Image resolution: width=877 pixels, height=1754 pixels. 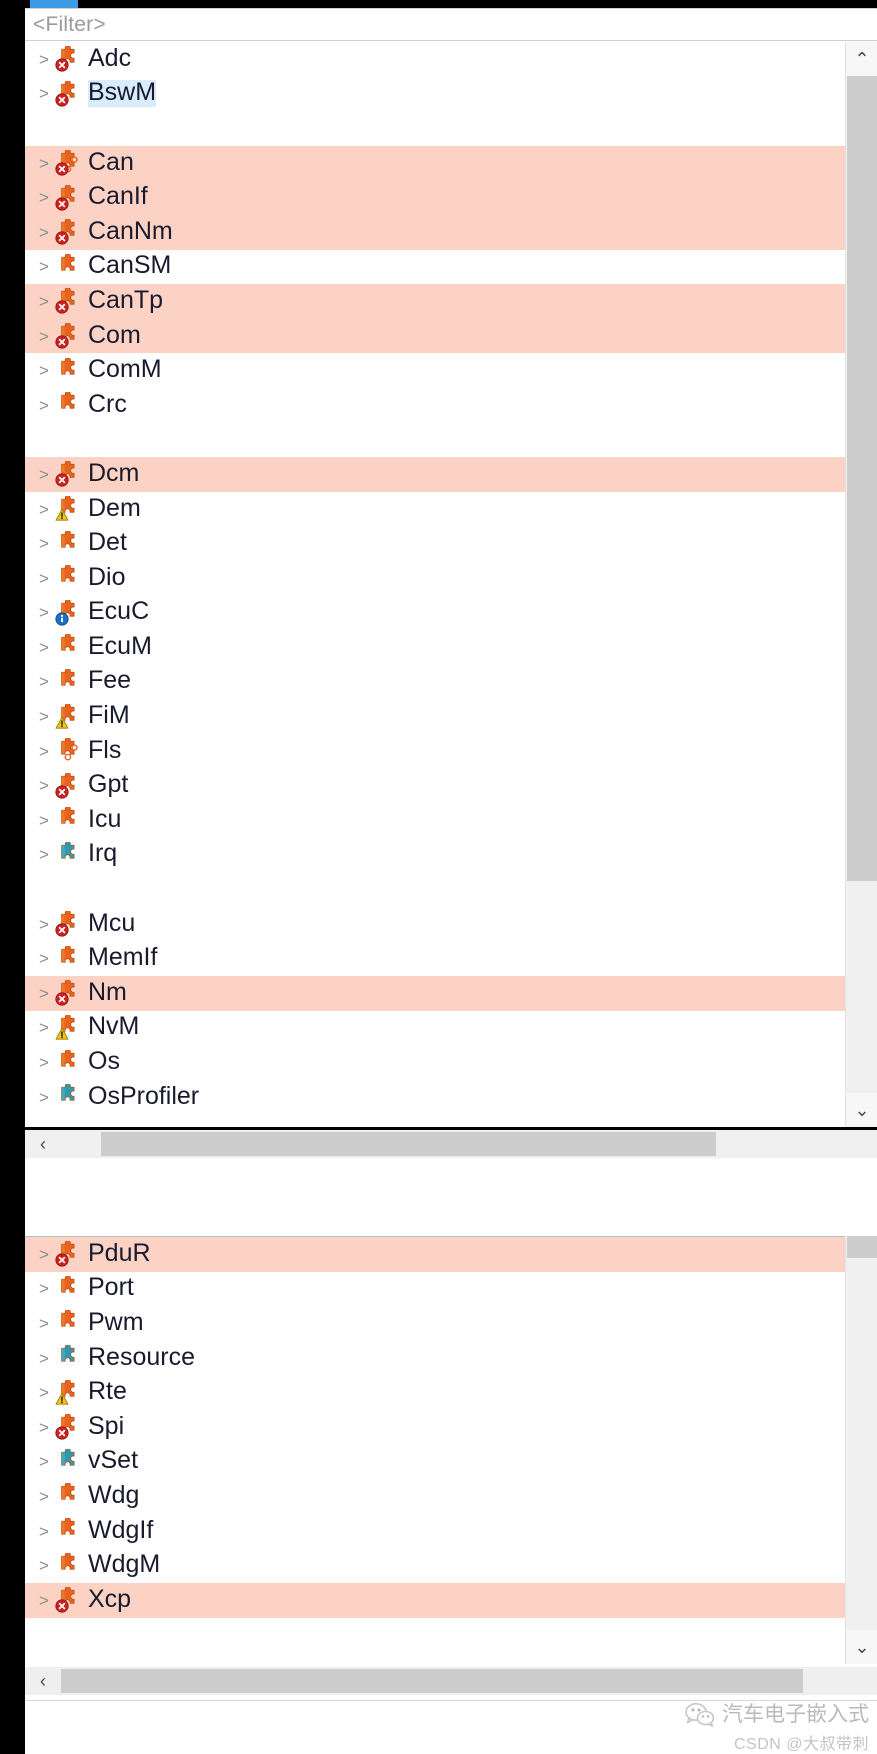 What do you see at coordinates (862, 1247) in the screenshot?
I see `vertical-scroll-thumb-bottom` at bounding box center [862, 1247].